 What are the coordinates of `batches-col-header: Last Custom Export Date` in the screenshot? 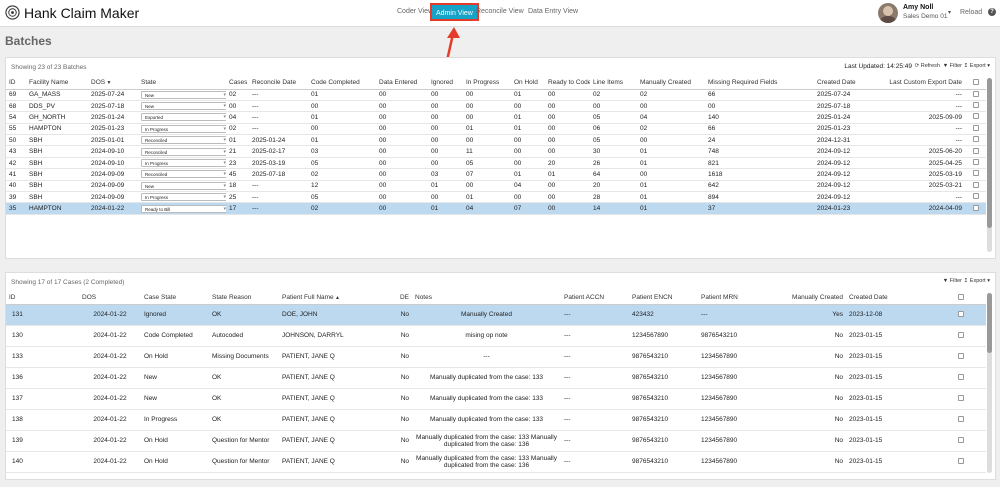 It's located at (925, 83).